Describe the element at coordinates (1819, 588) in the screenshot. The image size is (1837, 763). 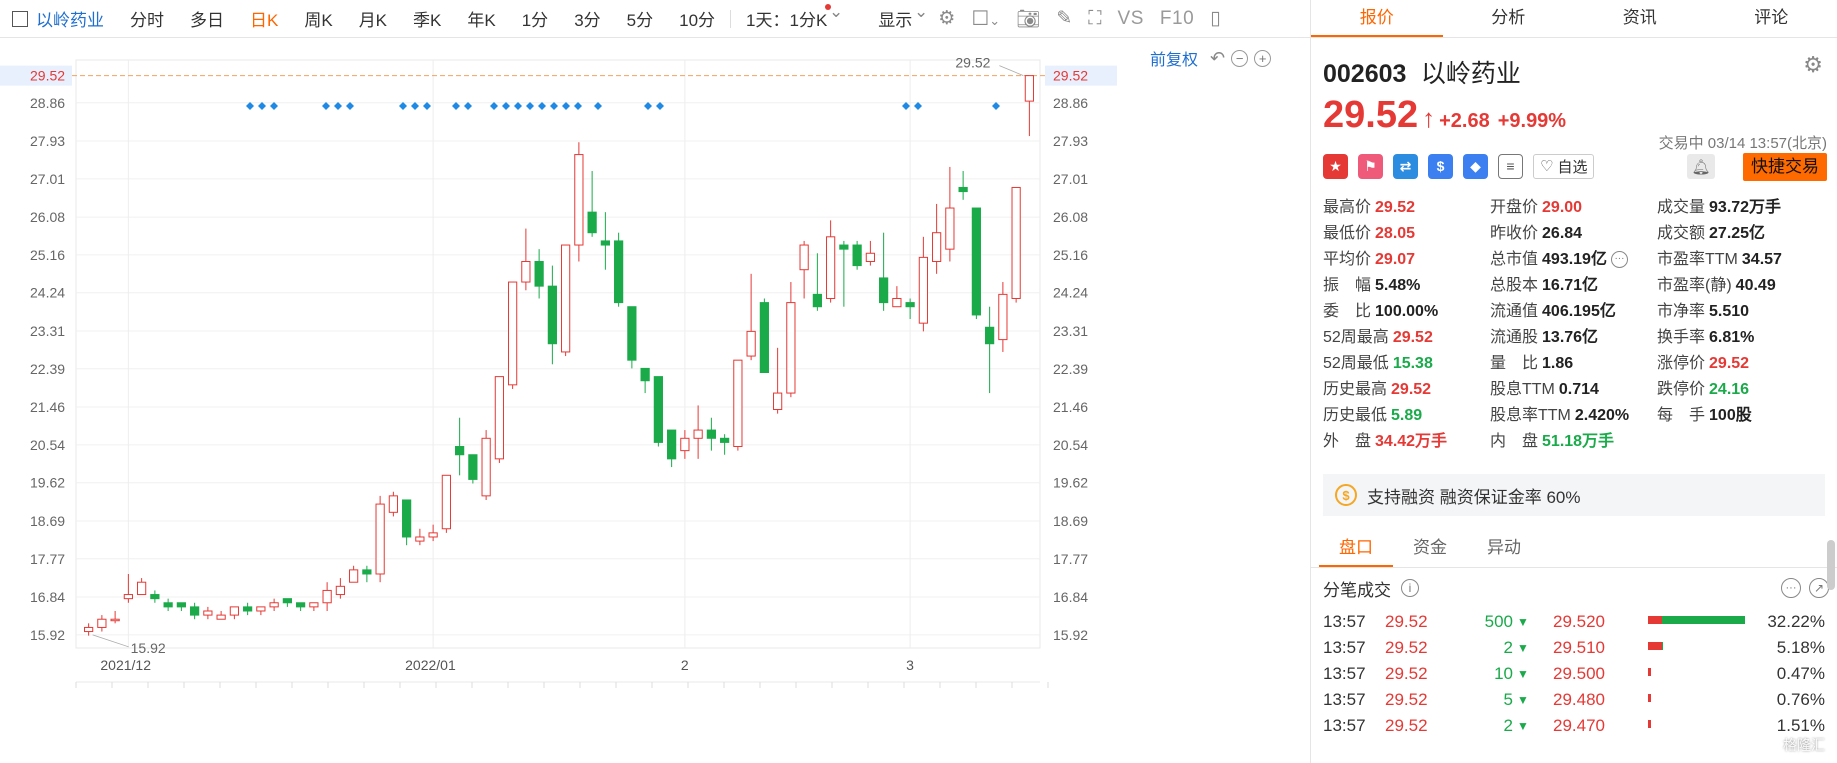
I see `expand-icon: ↗` at that location.